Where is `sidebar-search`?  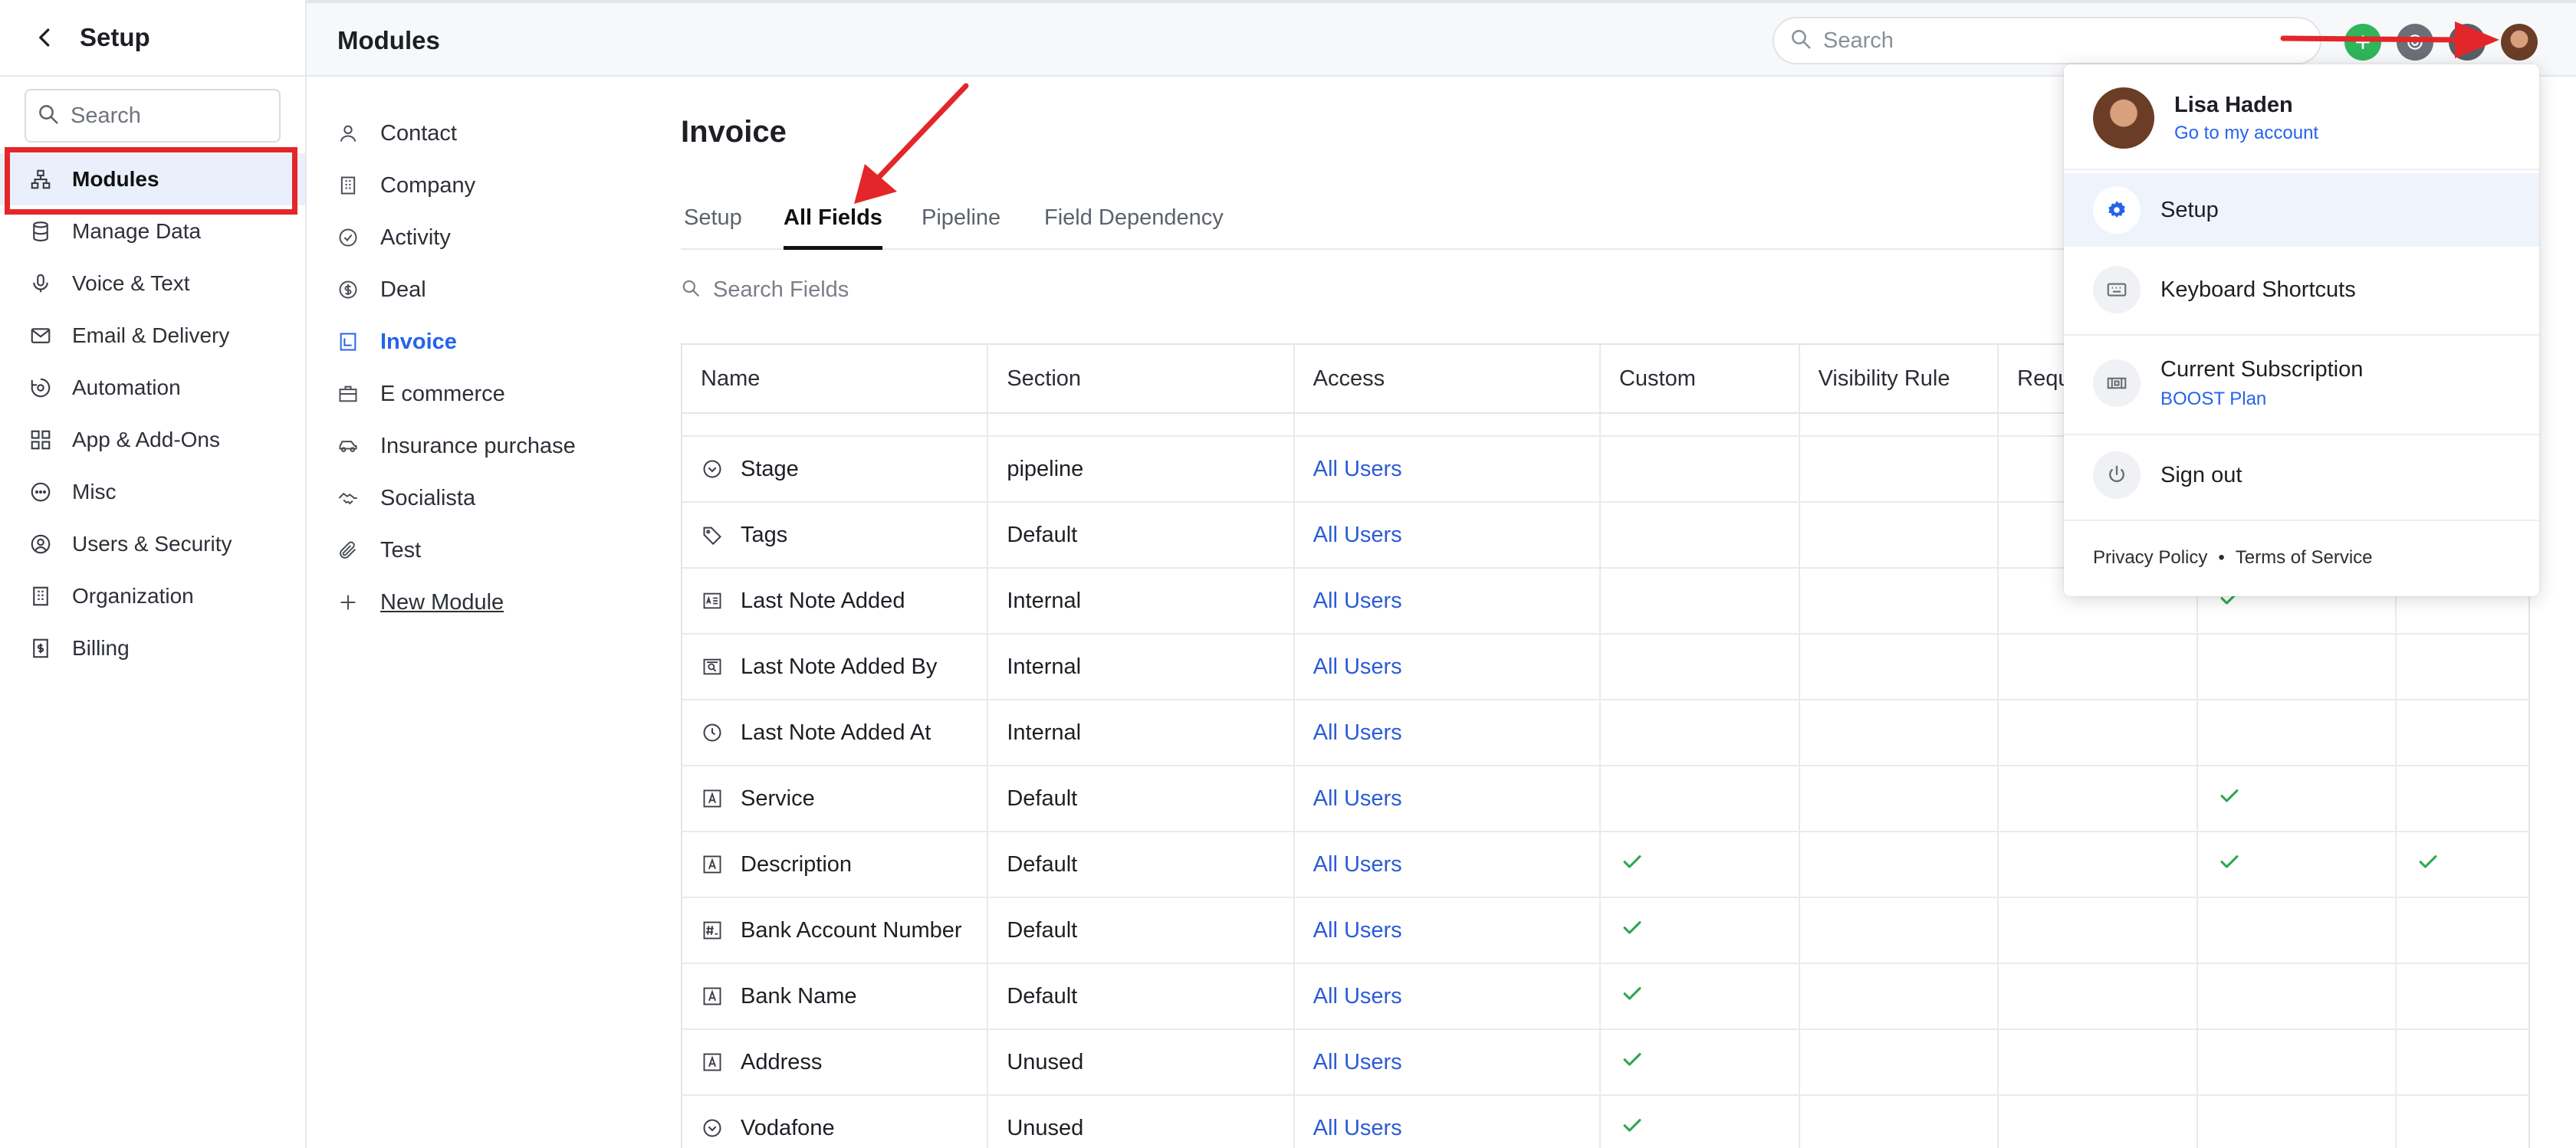 sidebar-search is located at coordinates (153, 116).